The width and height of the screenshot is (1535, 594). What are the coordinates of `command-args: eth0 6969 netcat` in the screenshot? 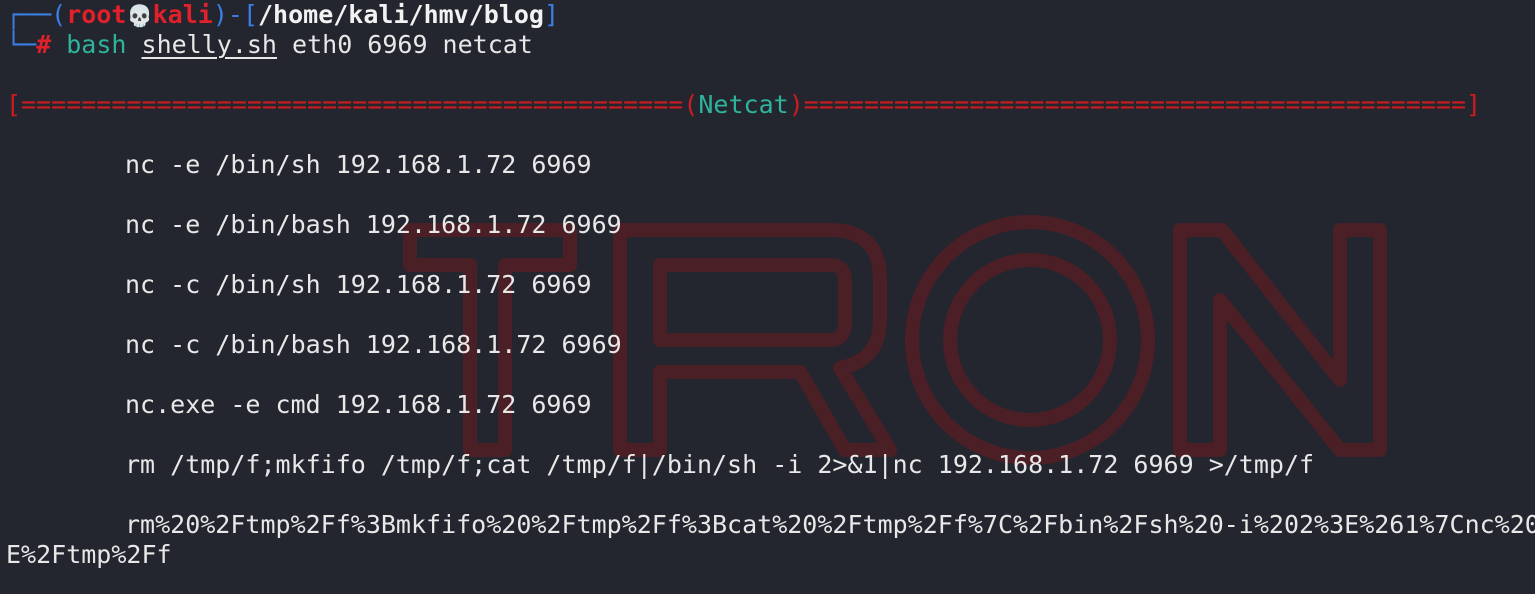 It's located at (404, 44).